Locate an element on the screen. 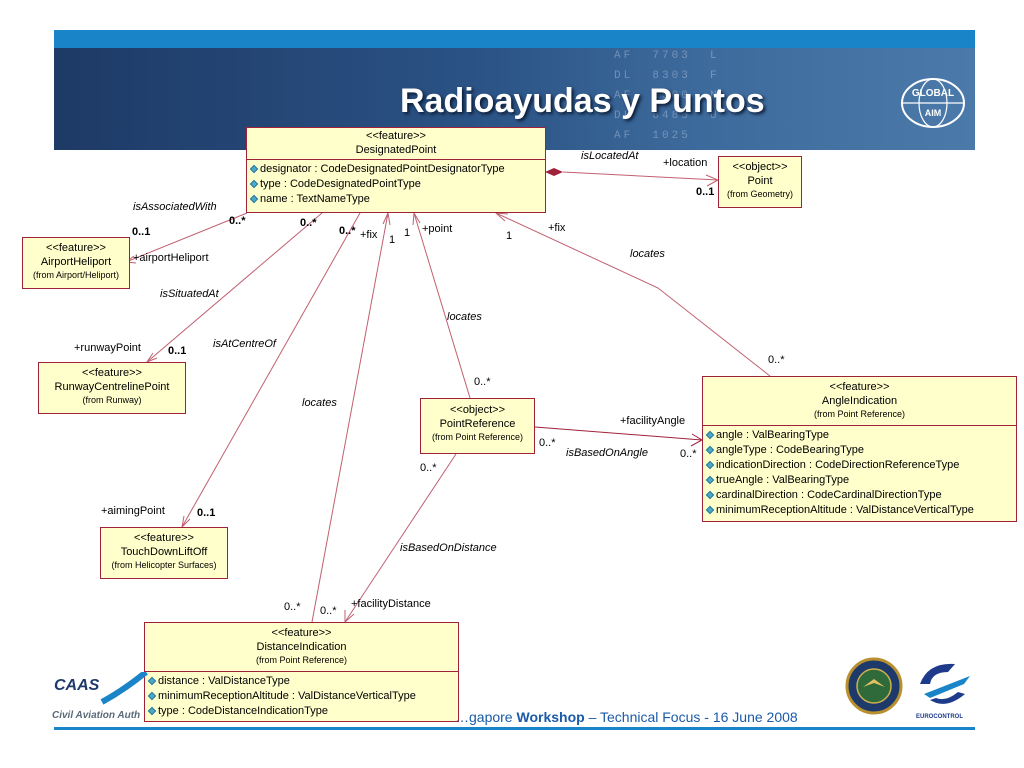  attribute-name: distance is located at coordinates (178, 681).